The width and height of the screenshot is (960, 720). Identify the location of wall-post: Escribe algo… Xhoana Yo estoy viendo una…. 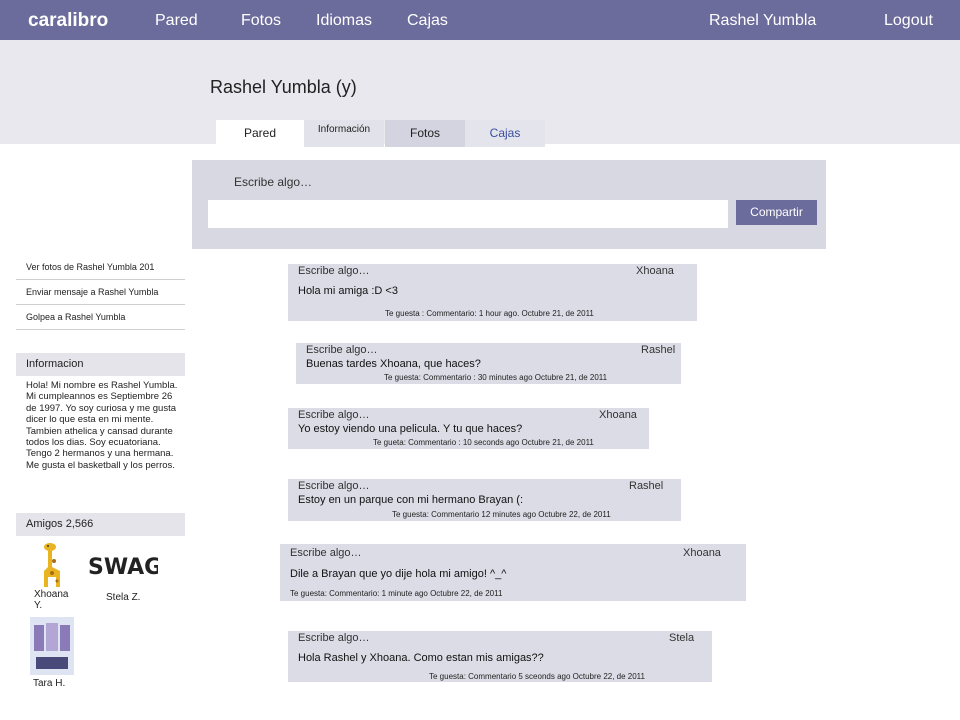
(468, 428).